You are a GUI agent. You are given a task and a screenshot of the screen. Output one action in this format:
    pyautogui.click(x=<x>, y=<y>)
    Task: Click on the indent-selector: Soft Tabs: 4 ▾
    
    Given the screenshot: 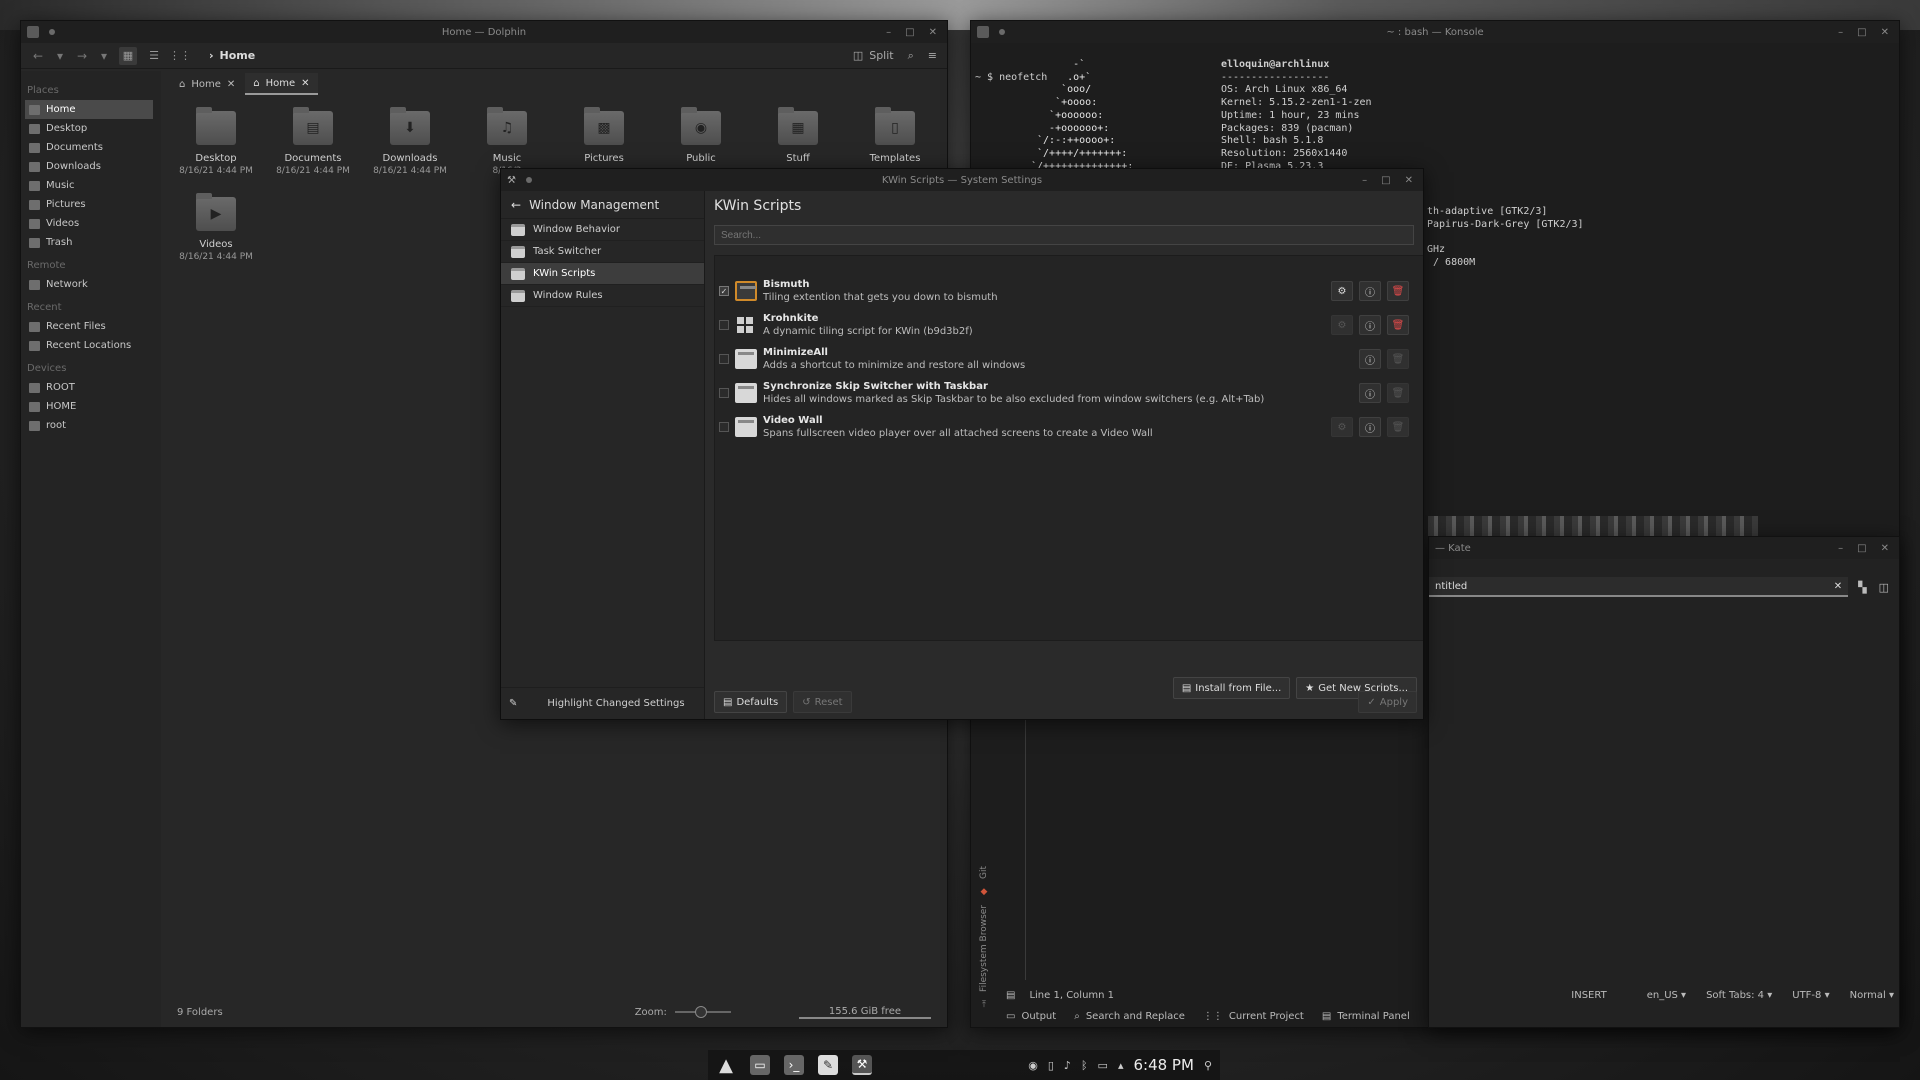 What is the action you would take?
    pyautogui.click(x=1739, y=995)
    